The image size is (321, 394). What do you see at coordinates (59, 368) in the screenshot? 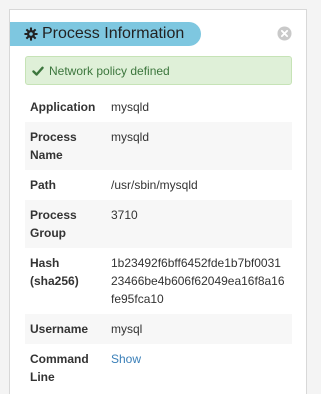
I see `row-label: Command Line` at bounding box center [59, 368].